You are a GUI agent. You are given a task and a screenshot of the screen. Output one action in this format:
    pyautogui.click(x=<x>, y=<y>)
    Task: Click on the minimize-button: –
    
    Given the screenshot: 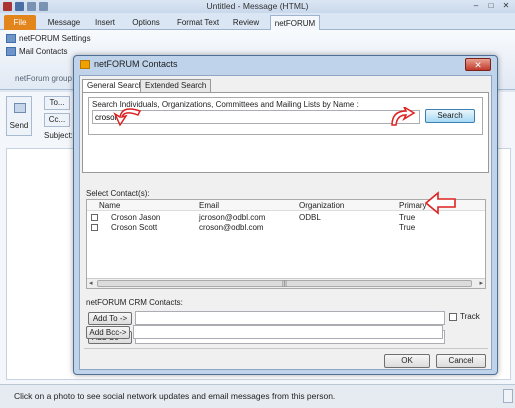 What is the action you would take?
    pyautogui.click(x=476, y=5)
    